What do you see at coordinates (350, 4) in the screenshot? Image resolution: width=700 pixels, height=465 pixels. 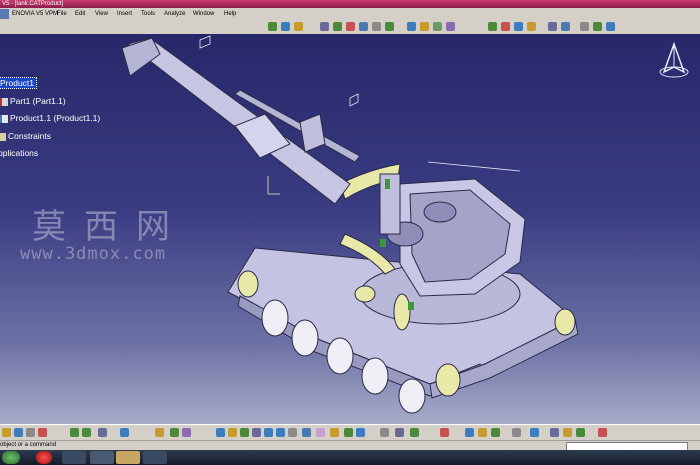 I see `title-bar: V5 - [tank.CATProduct]` at bounding box center [350, 4].